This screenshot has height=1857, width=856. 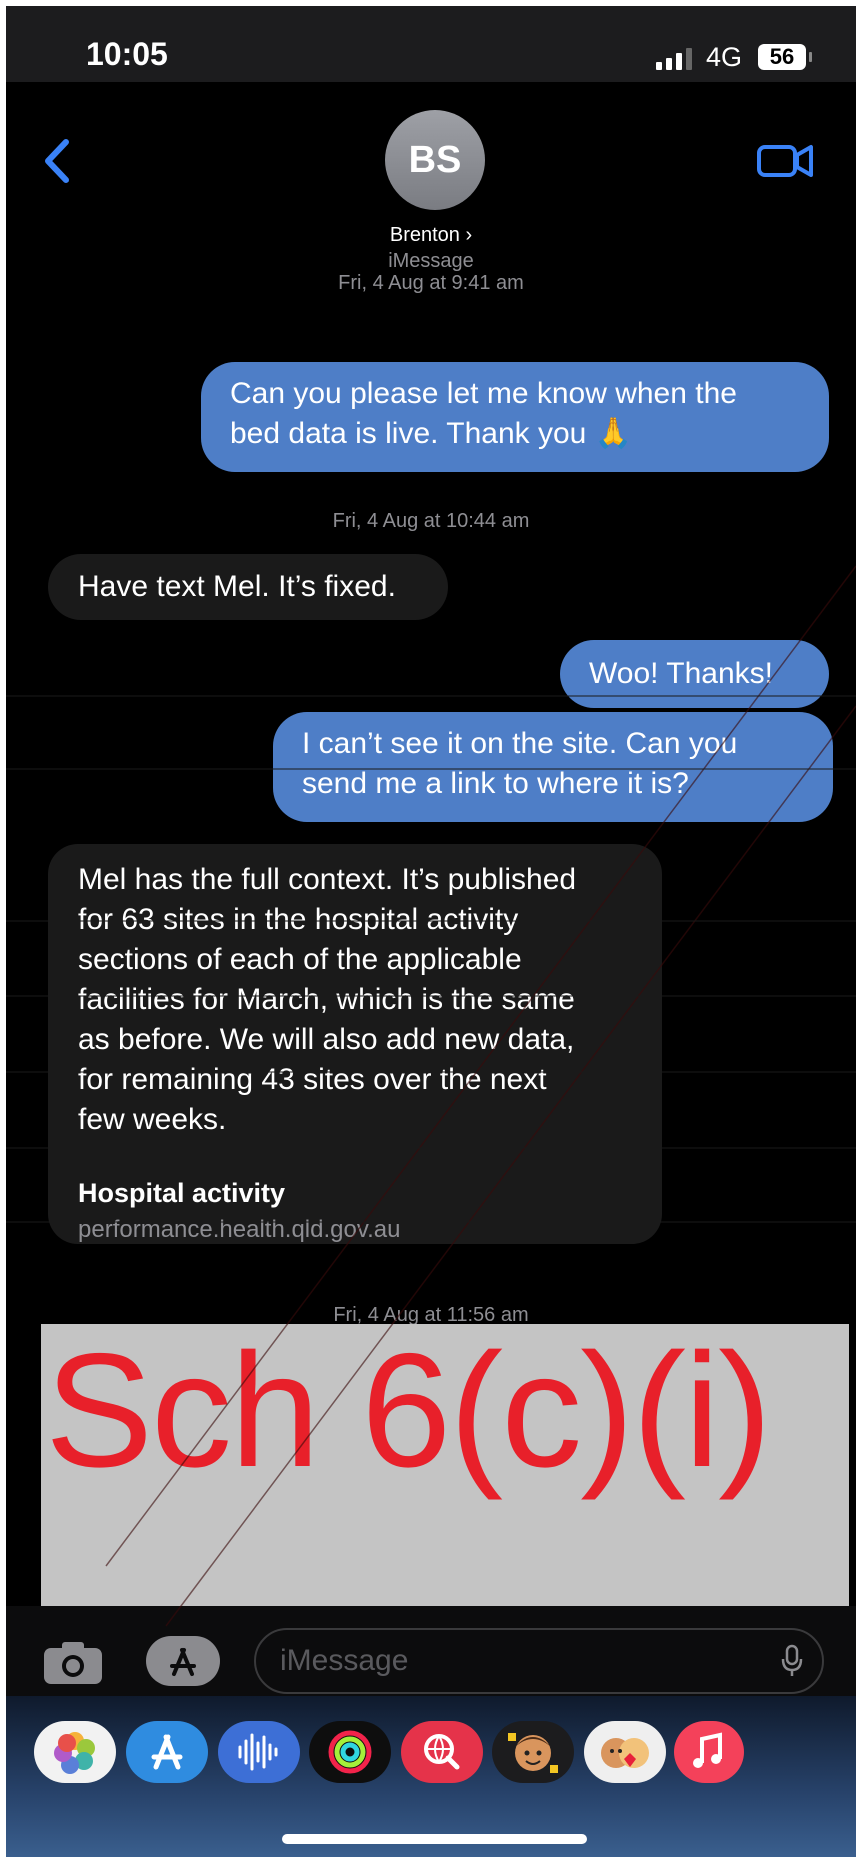 I want to click on globe-search-icon, so click(x=442, y=1752).